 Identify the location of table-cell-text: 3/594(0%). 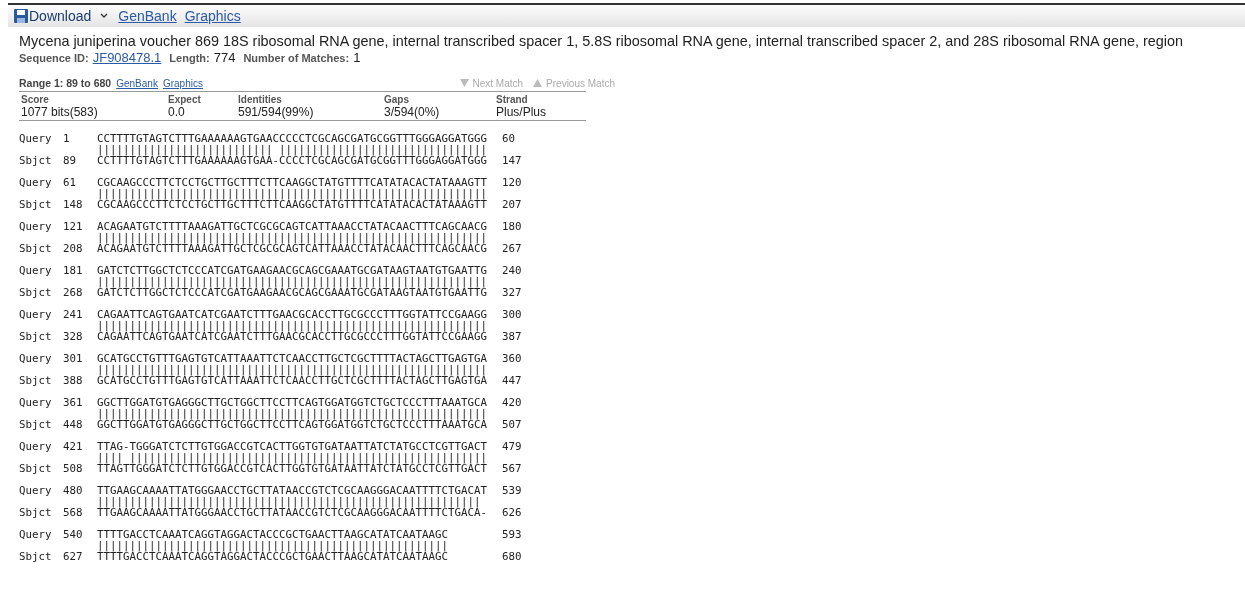
(412, 112).